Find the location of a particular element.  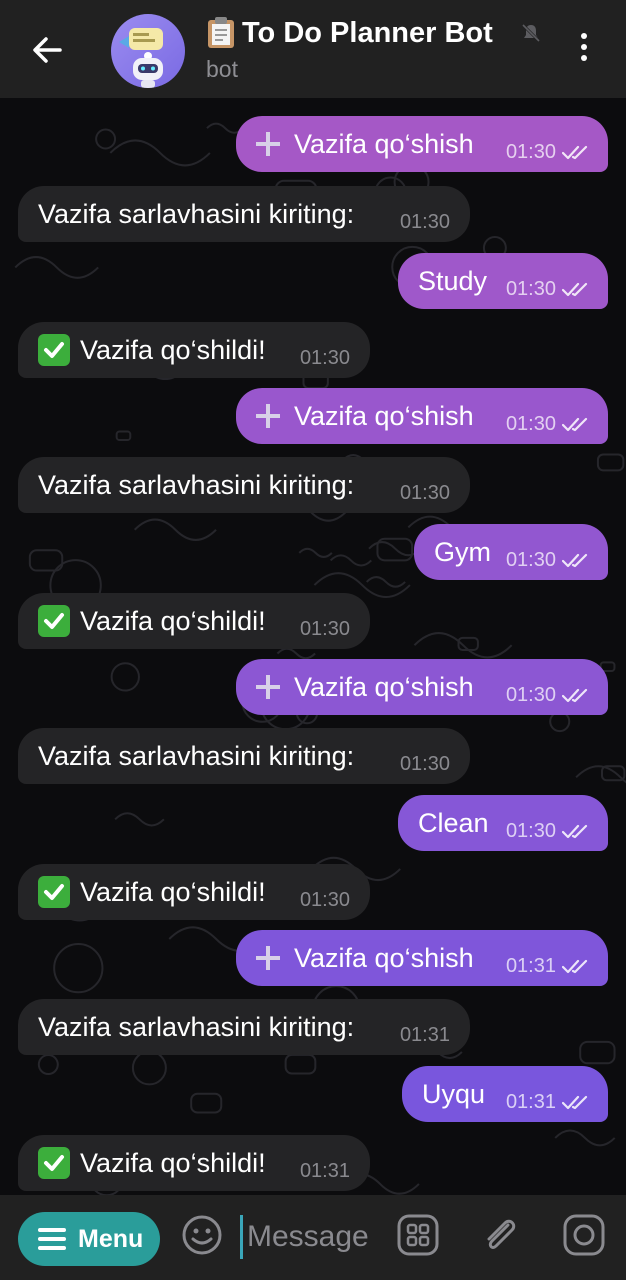

message-text: Gym is located at coordinates (462, 551).